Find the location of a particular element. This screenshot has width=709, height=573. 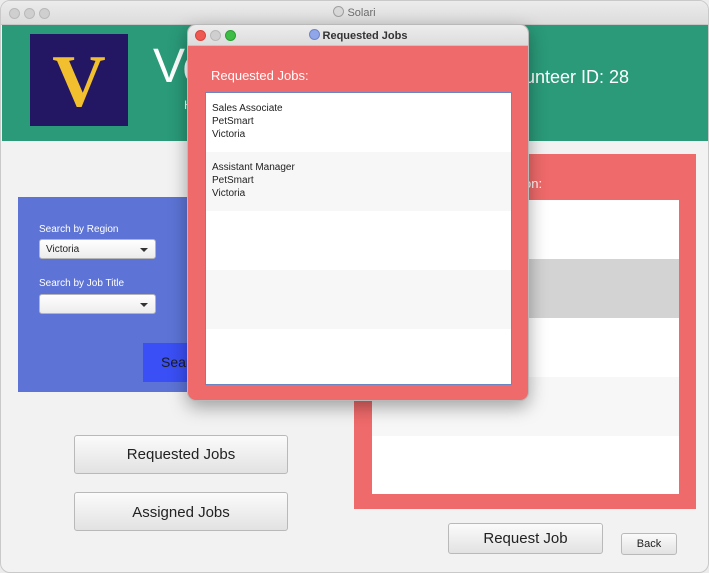

job-title: Sales Associate is located at coordinates (247, 108).